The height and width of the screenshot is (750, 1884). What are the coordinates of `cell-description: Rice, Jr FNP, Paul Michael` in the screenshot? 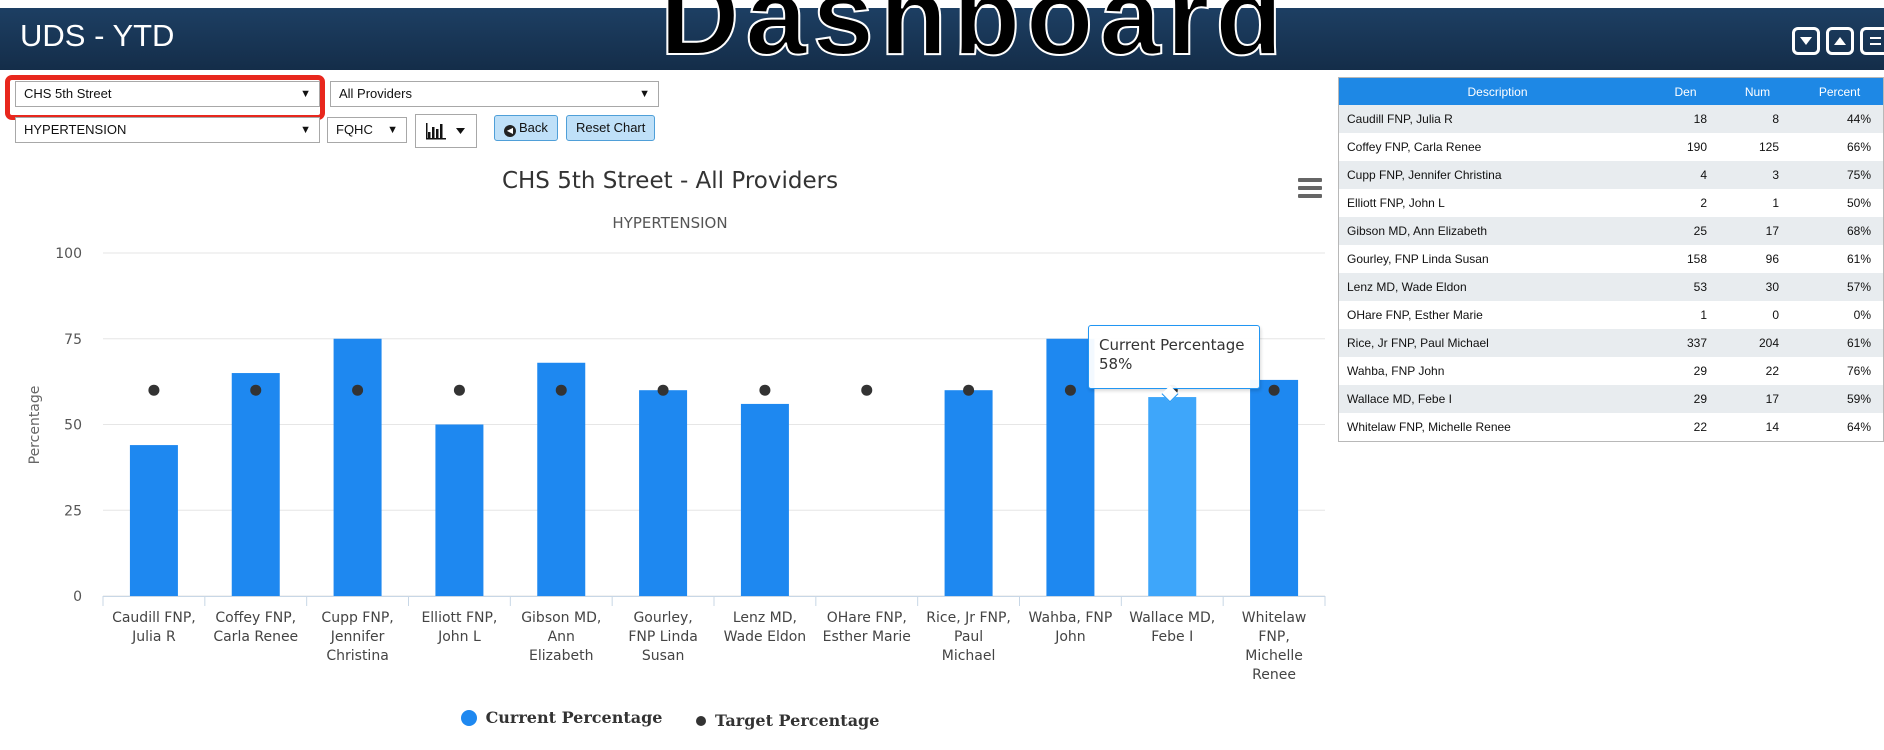 It's located at (1494, 343).